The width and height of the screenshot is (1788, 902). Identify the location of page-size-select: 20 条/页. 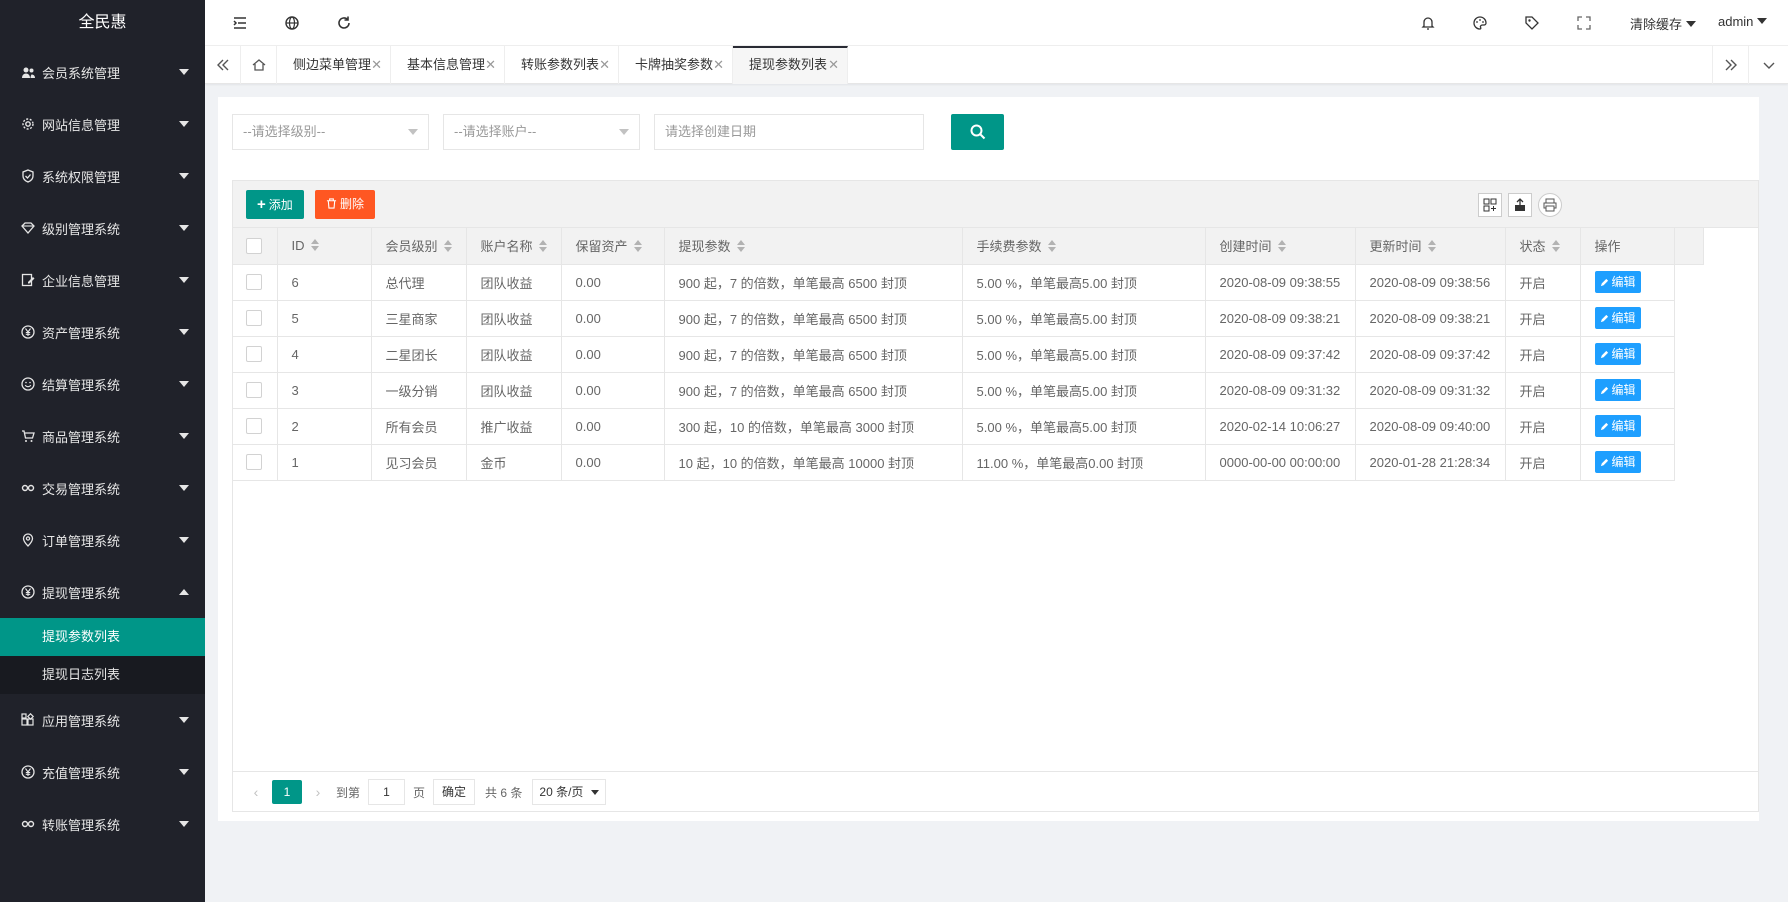
(569, 792).